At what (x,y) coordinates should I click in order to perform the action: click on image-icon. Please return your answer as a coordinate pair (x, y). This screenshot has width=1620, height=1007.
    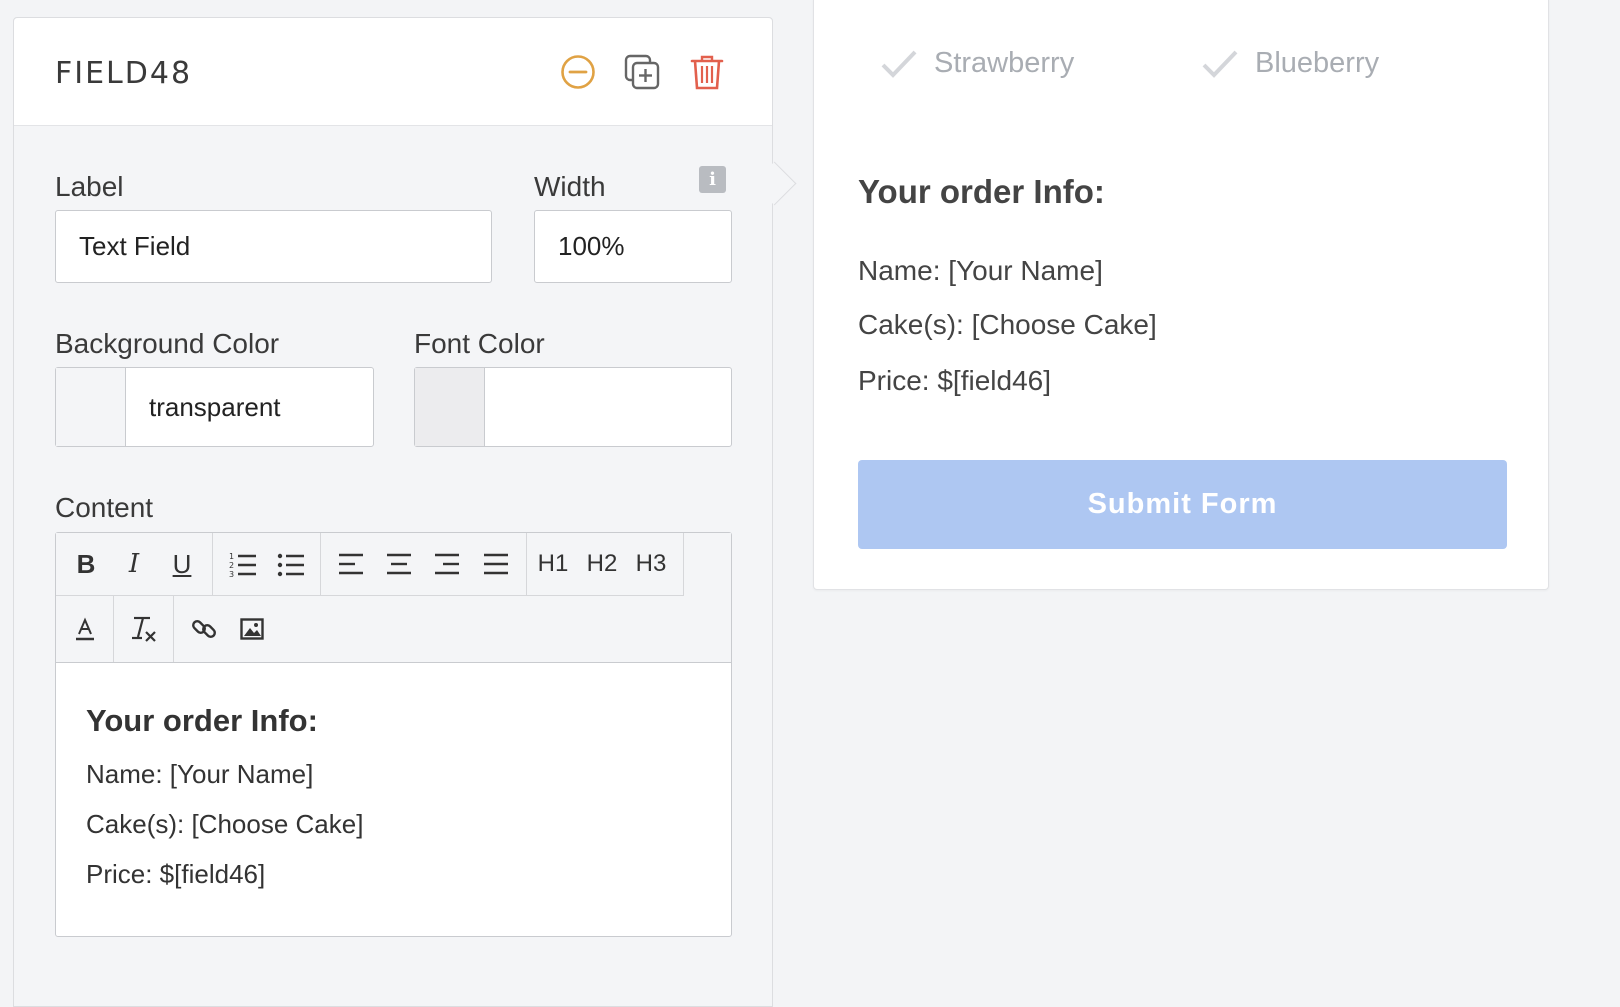
    Looking at the image, I should click on (252, 629).